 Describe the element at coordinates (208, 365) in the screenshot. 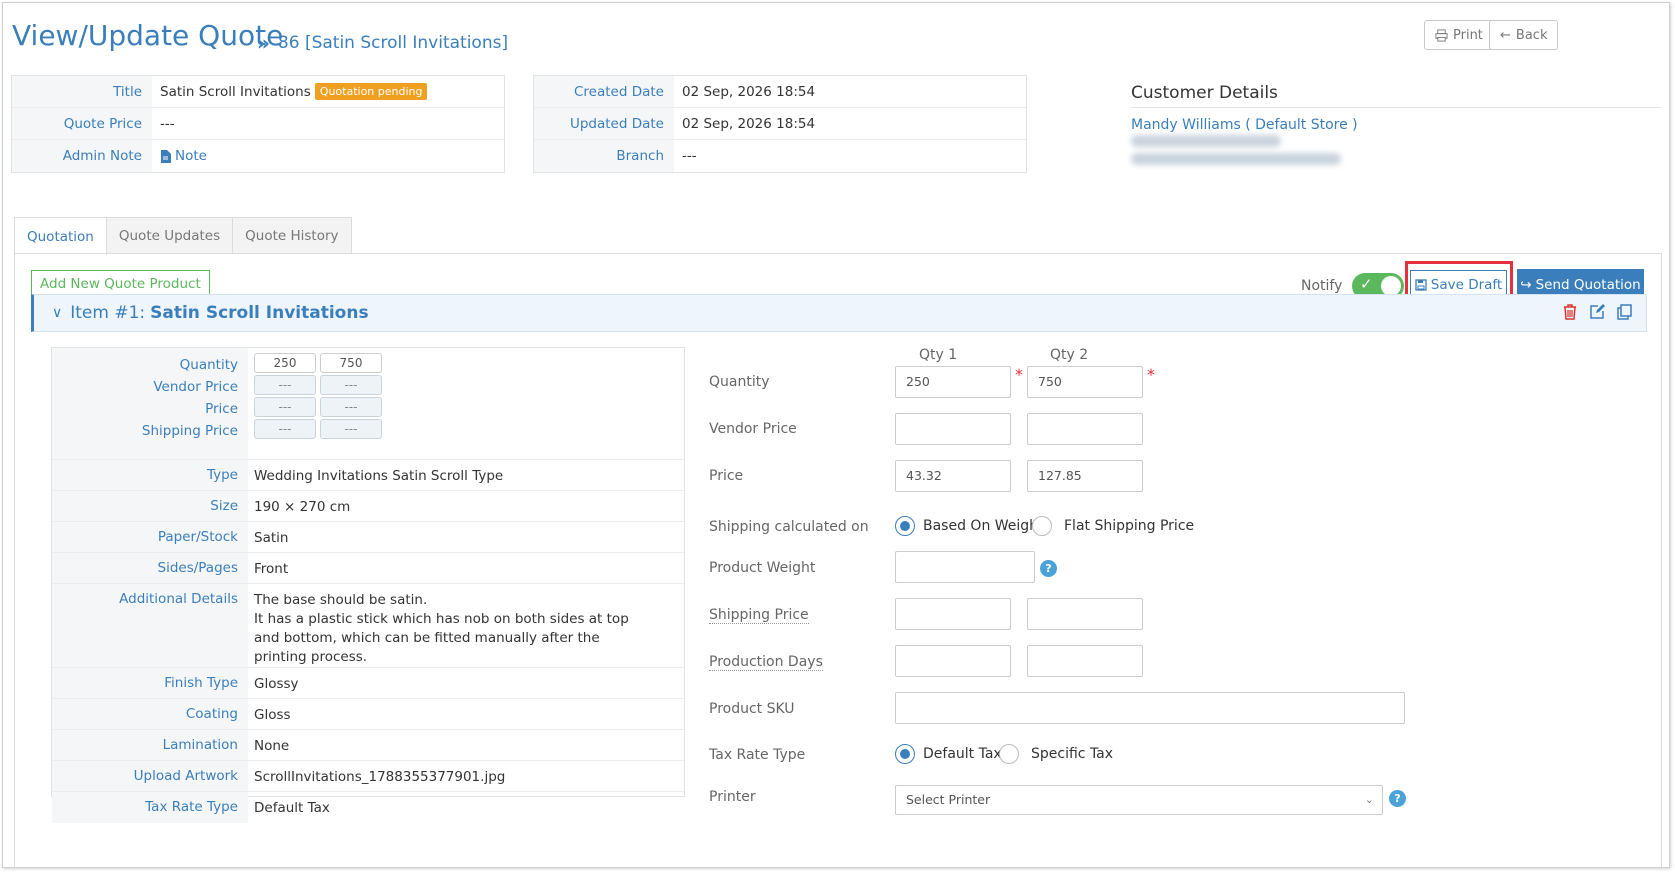

I see `qty-label: Quantity` at that location.